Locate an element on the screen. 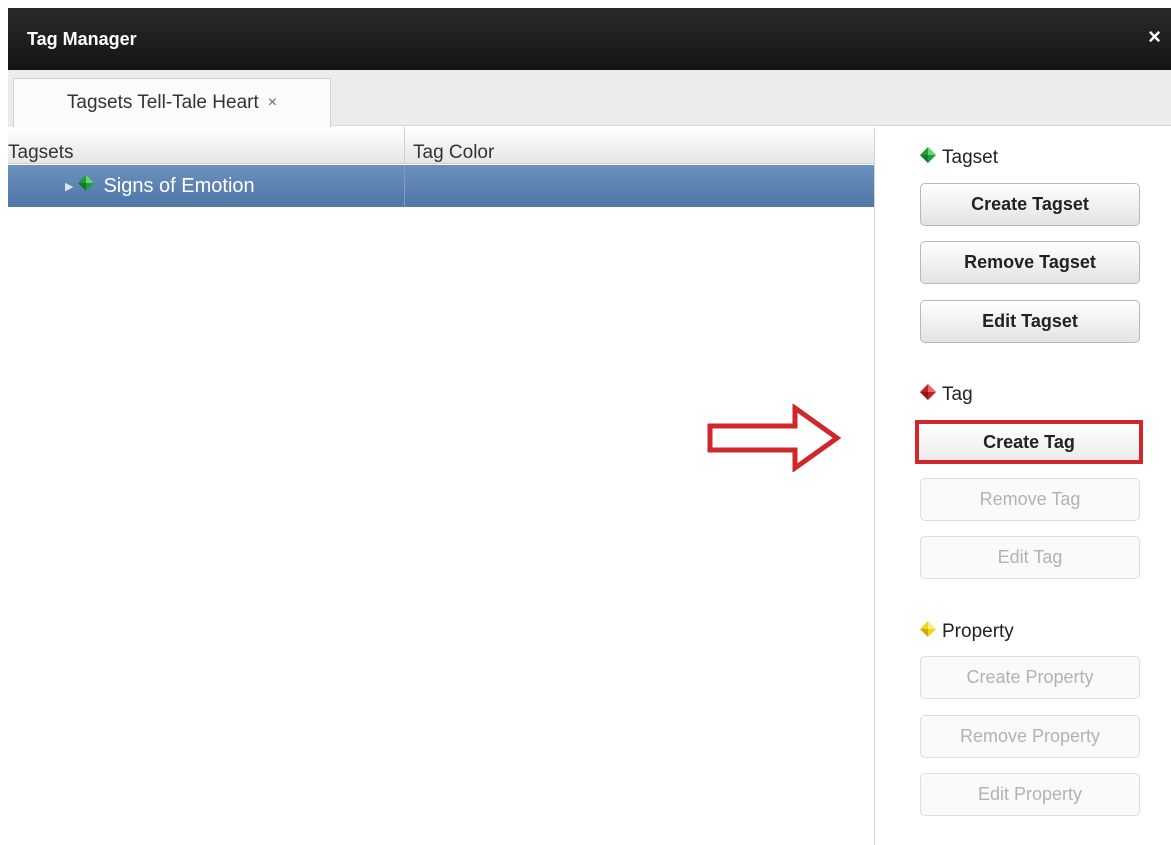 The image size is (1171, 845). window-title: Tag Manager is located at coordinates (82, 39).